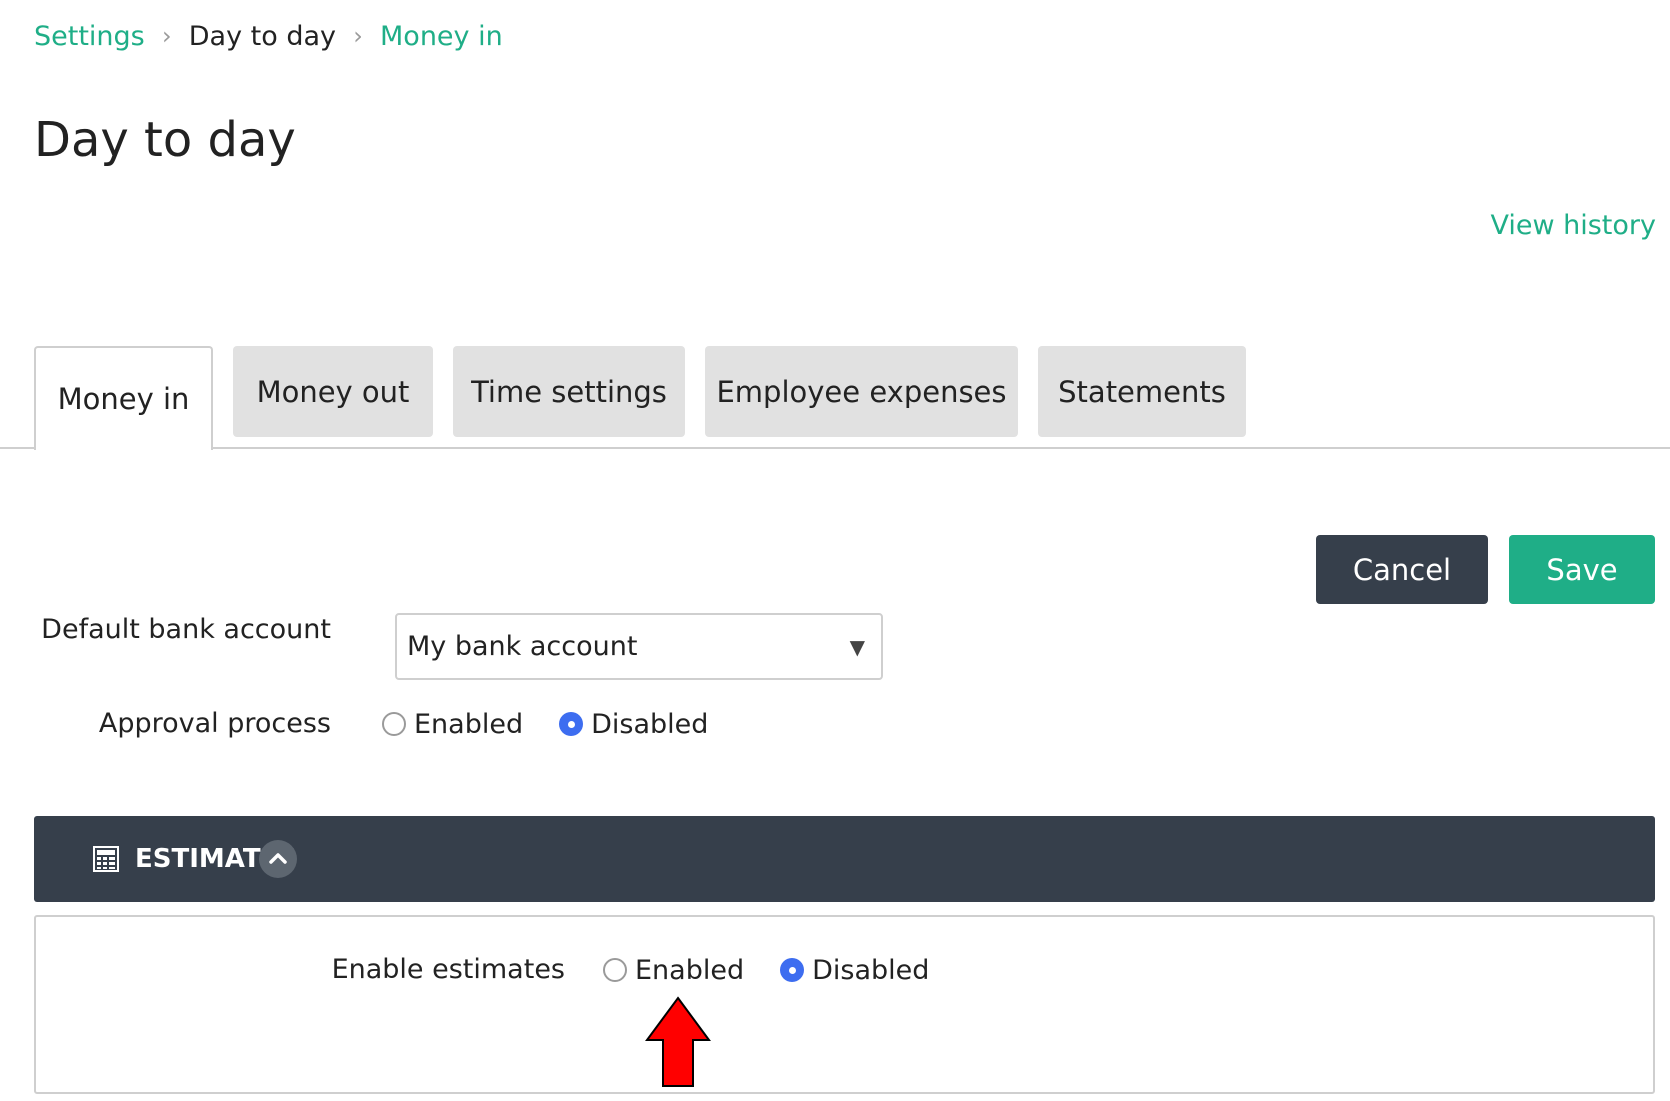 The width and height of the screenshot is (1670, 1101). Describe the element at coordinates (1142, 391) in the screenshot. I see `tab-statements: Statements` at that location.